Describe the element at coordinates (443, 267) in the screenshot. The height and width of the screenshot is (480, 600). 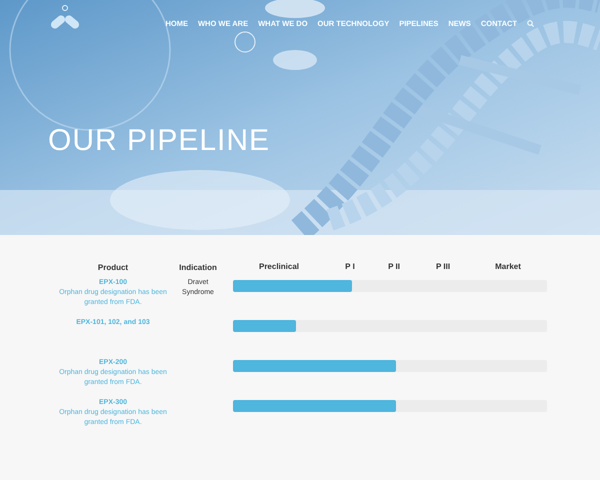
I see `column-header: P III` at that location.